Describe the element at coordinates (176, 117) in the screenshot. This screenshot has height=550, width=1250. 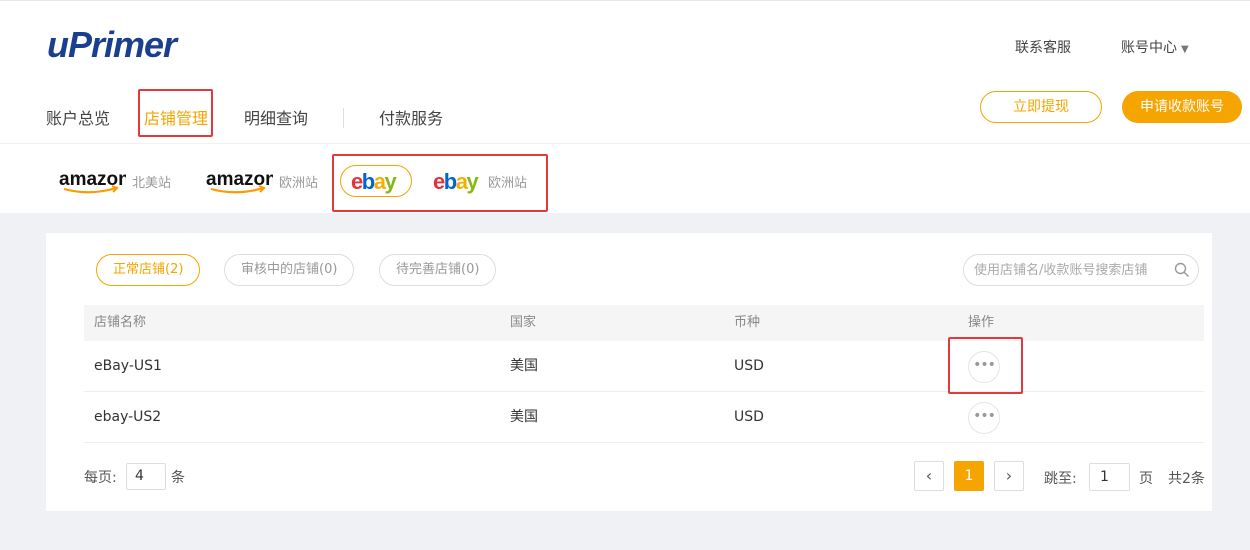
I see `nav-store-management: 店铺管理` at that location.